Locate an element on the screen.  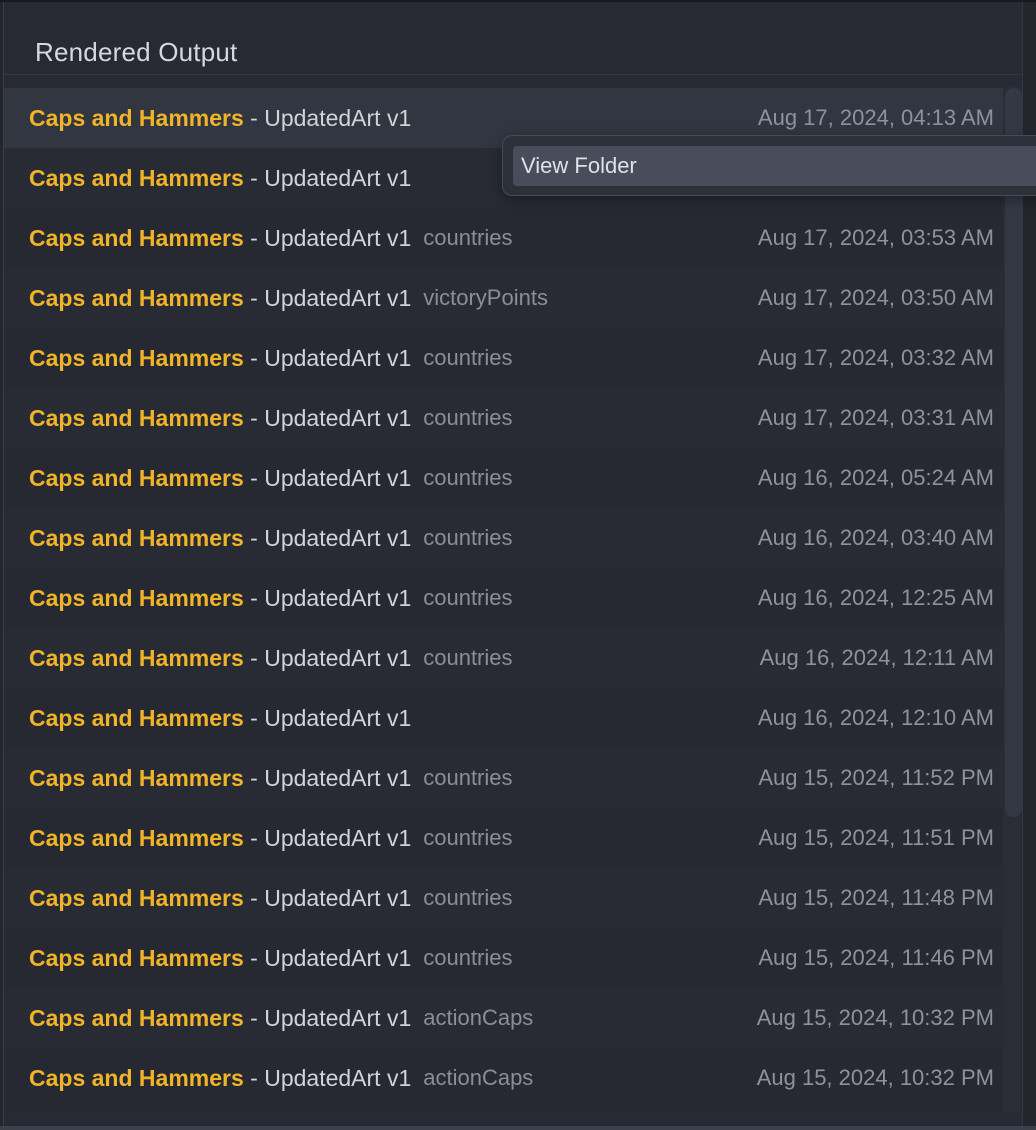
timestamp: Aug 15, 2024, 11:52 PM is located at coordinates (876, 777).